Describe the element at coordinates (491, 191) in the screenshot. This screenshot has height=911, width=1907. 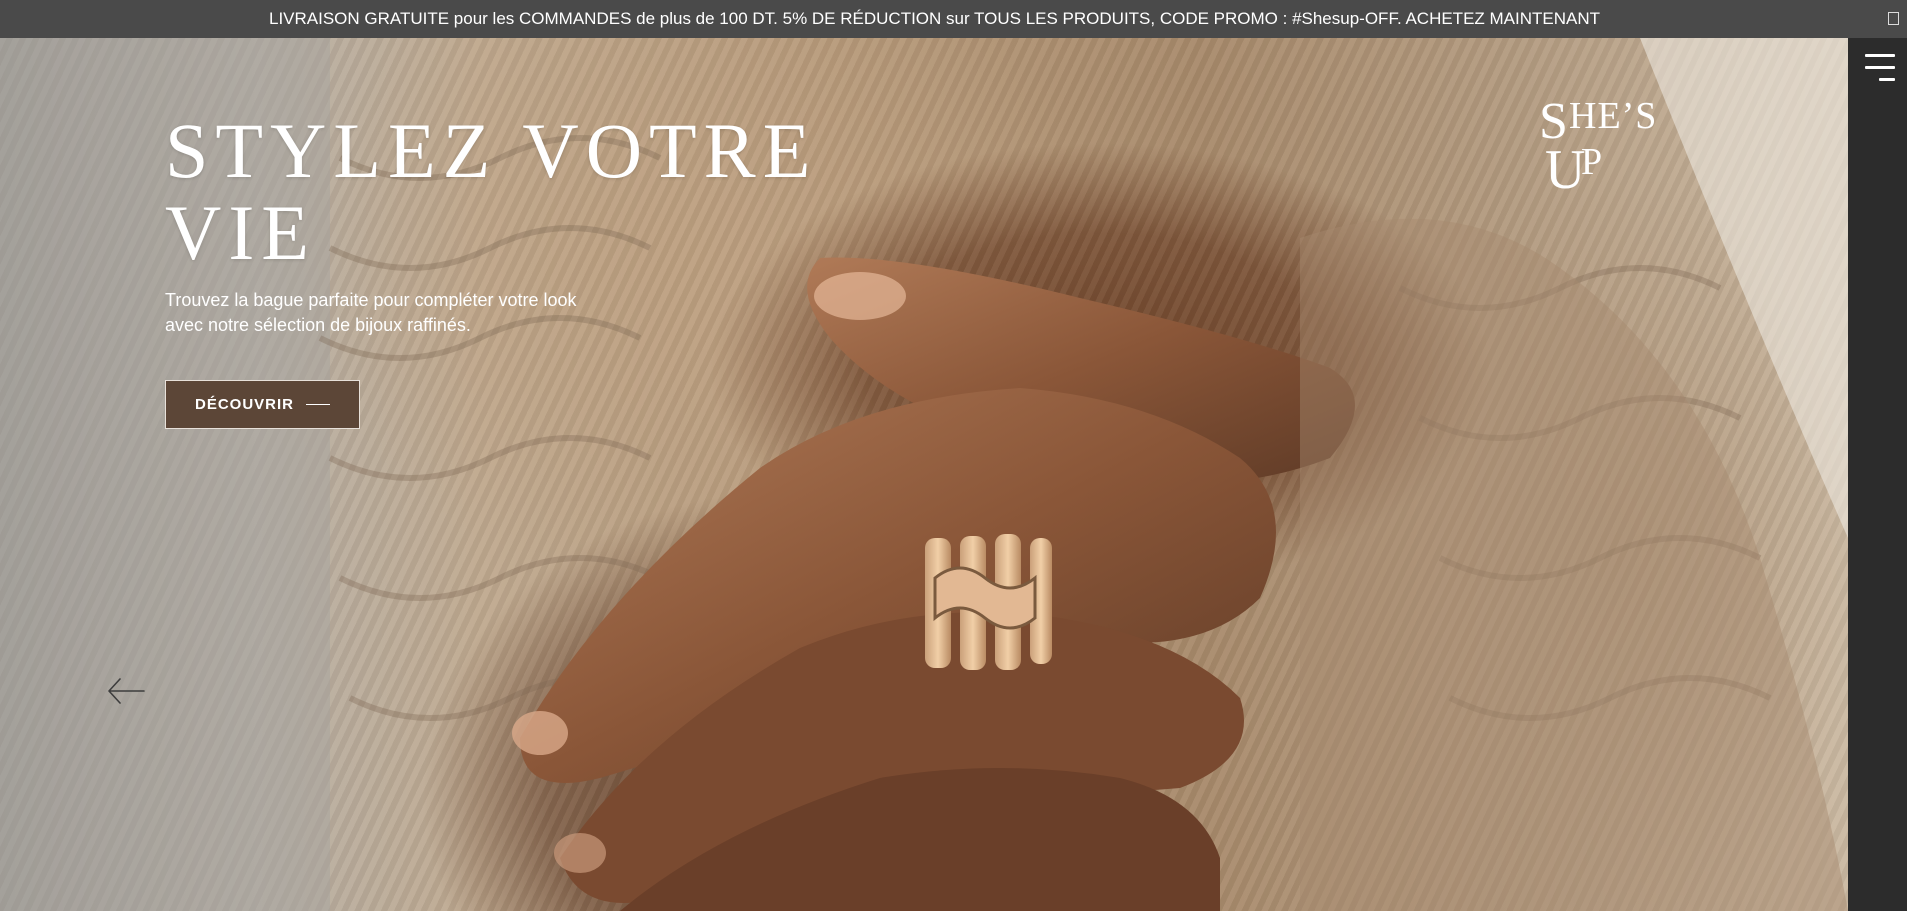
I see `hero-title: STYLEZ VOTRE VIE` at that location.